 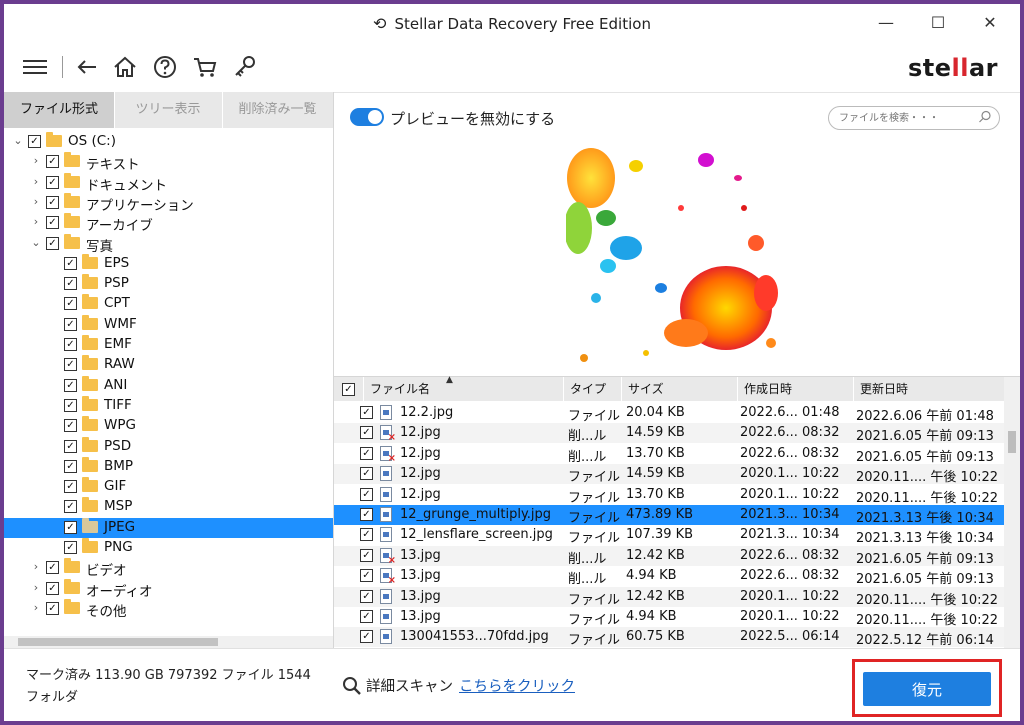 What do you see at coordinates (168, 183) in the screenshot?
I see `tree-item: › ✓ ドキュメント` at bounding box center [168, 183].